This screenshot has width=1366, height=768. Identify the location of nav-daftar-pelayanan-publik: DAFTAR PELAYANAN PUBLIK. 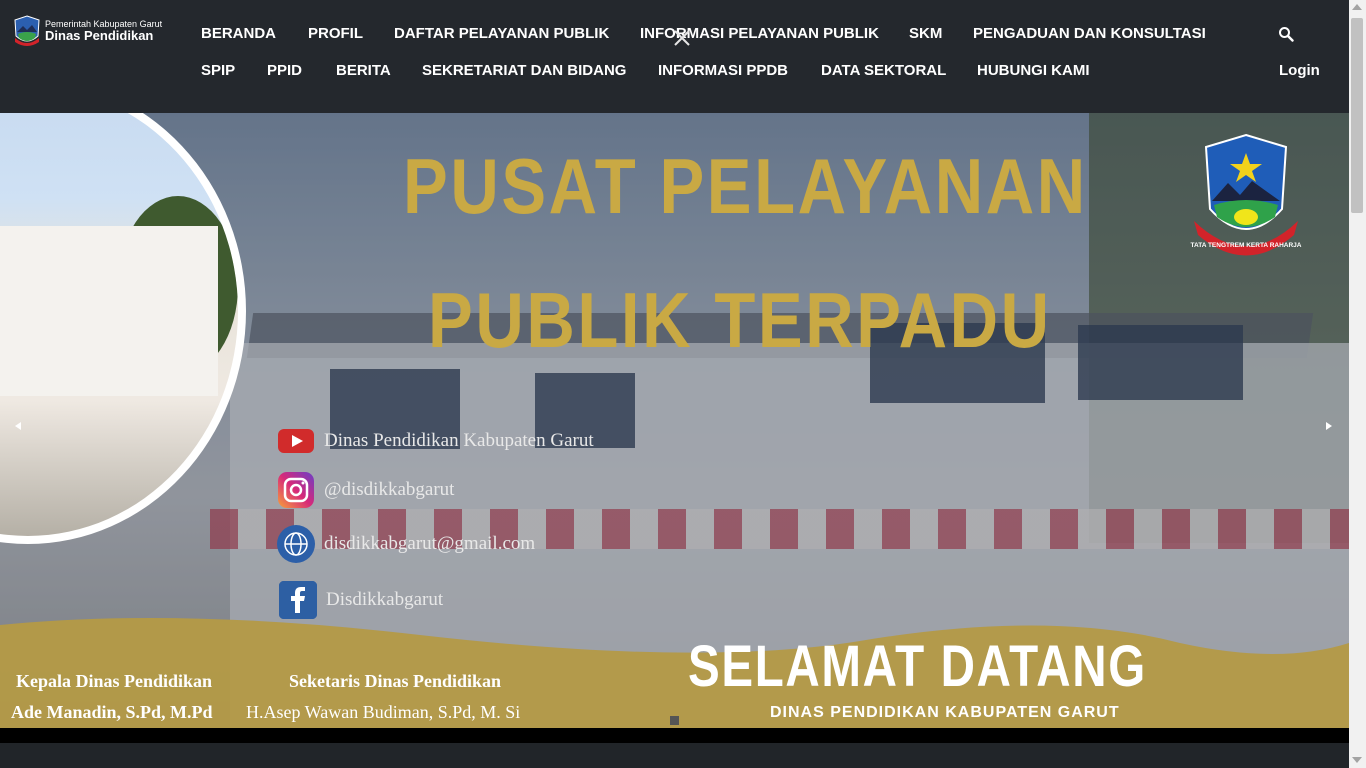
(501, 33).